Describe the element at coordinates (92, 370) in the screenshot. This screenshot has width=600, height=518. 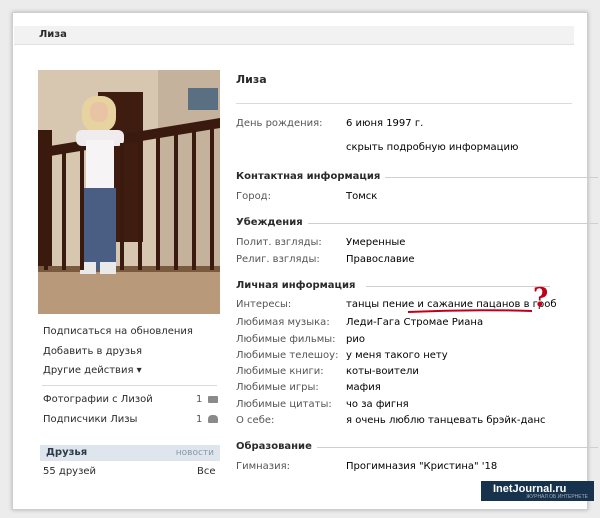
I see `other-actions-menu: Другие действия ▾` at that location.